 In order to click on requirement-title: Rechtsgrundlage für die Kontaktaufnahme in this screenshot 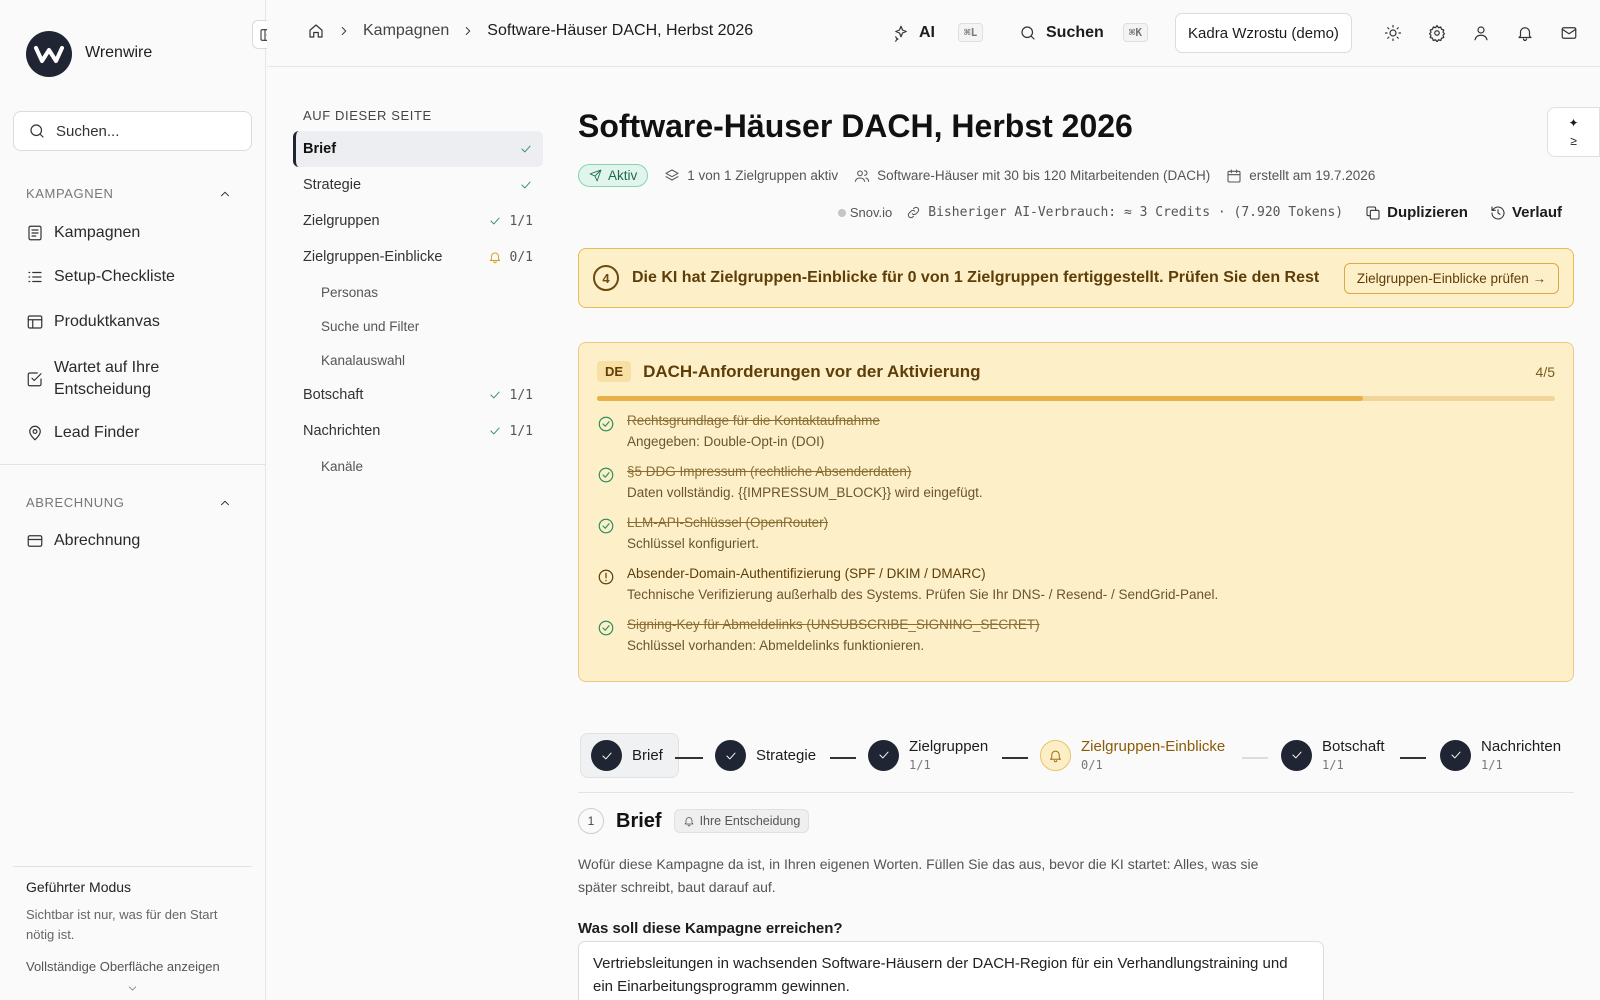, I will do `click(753, 420)`.